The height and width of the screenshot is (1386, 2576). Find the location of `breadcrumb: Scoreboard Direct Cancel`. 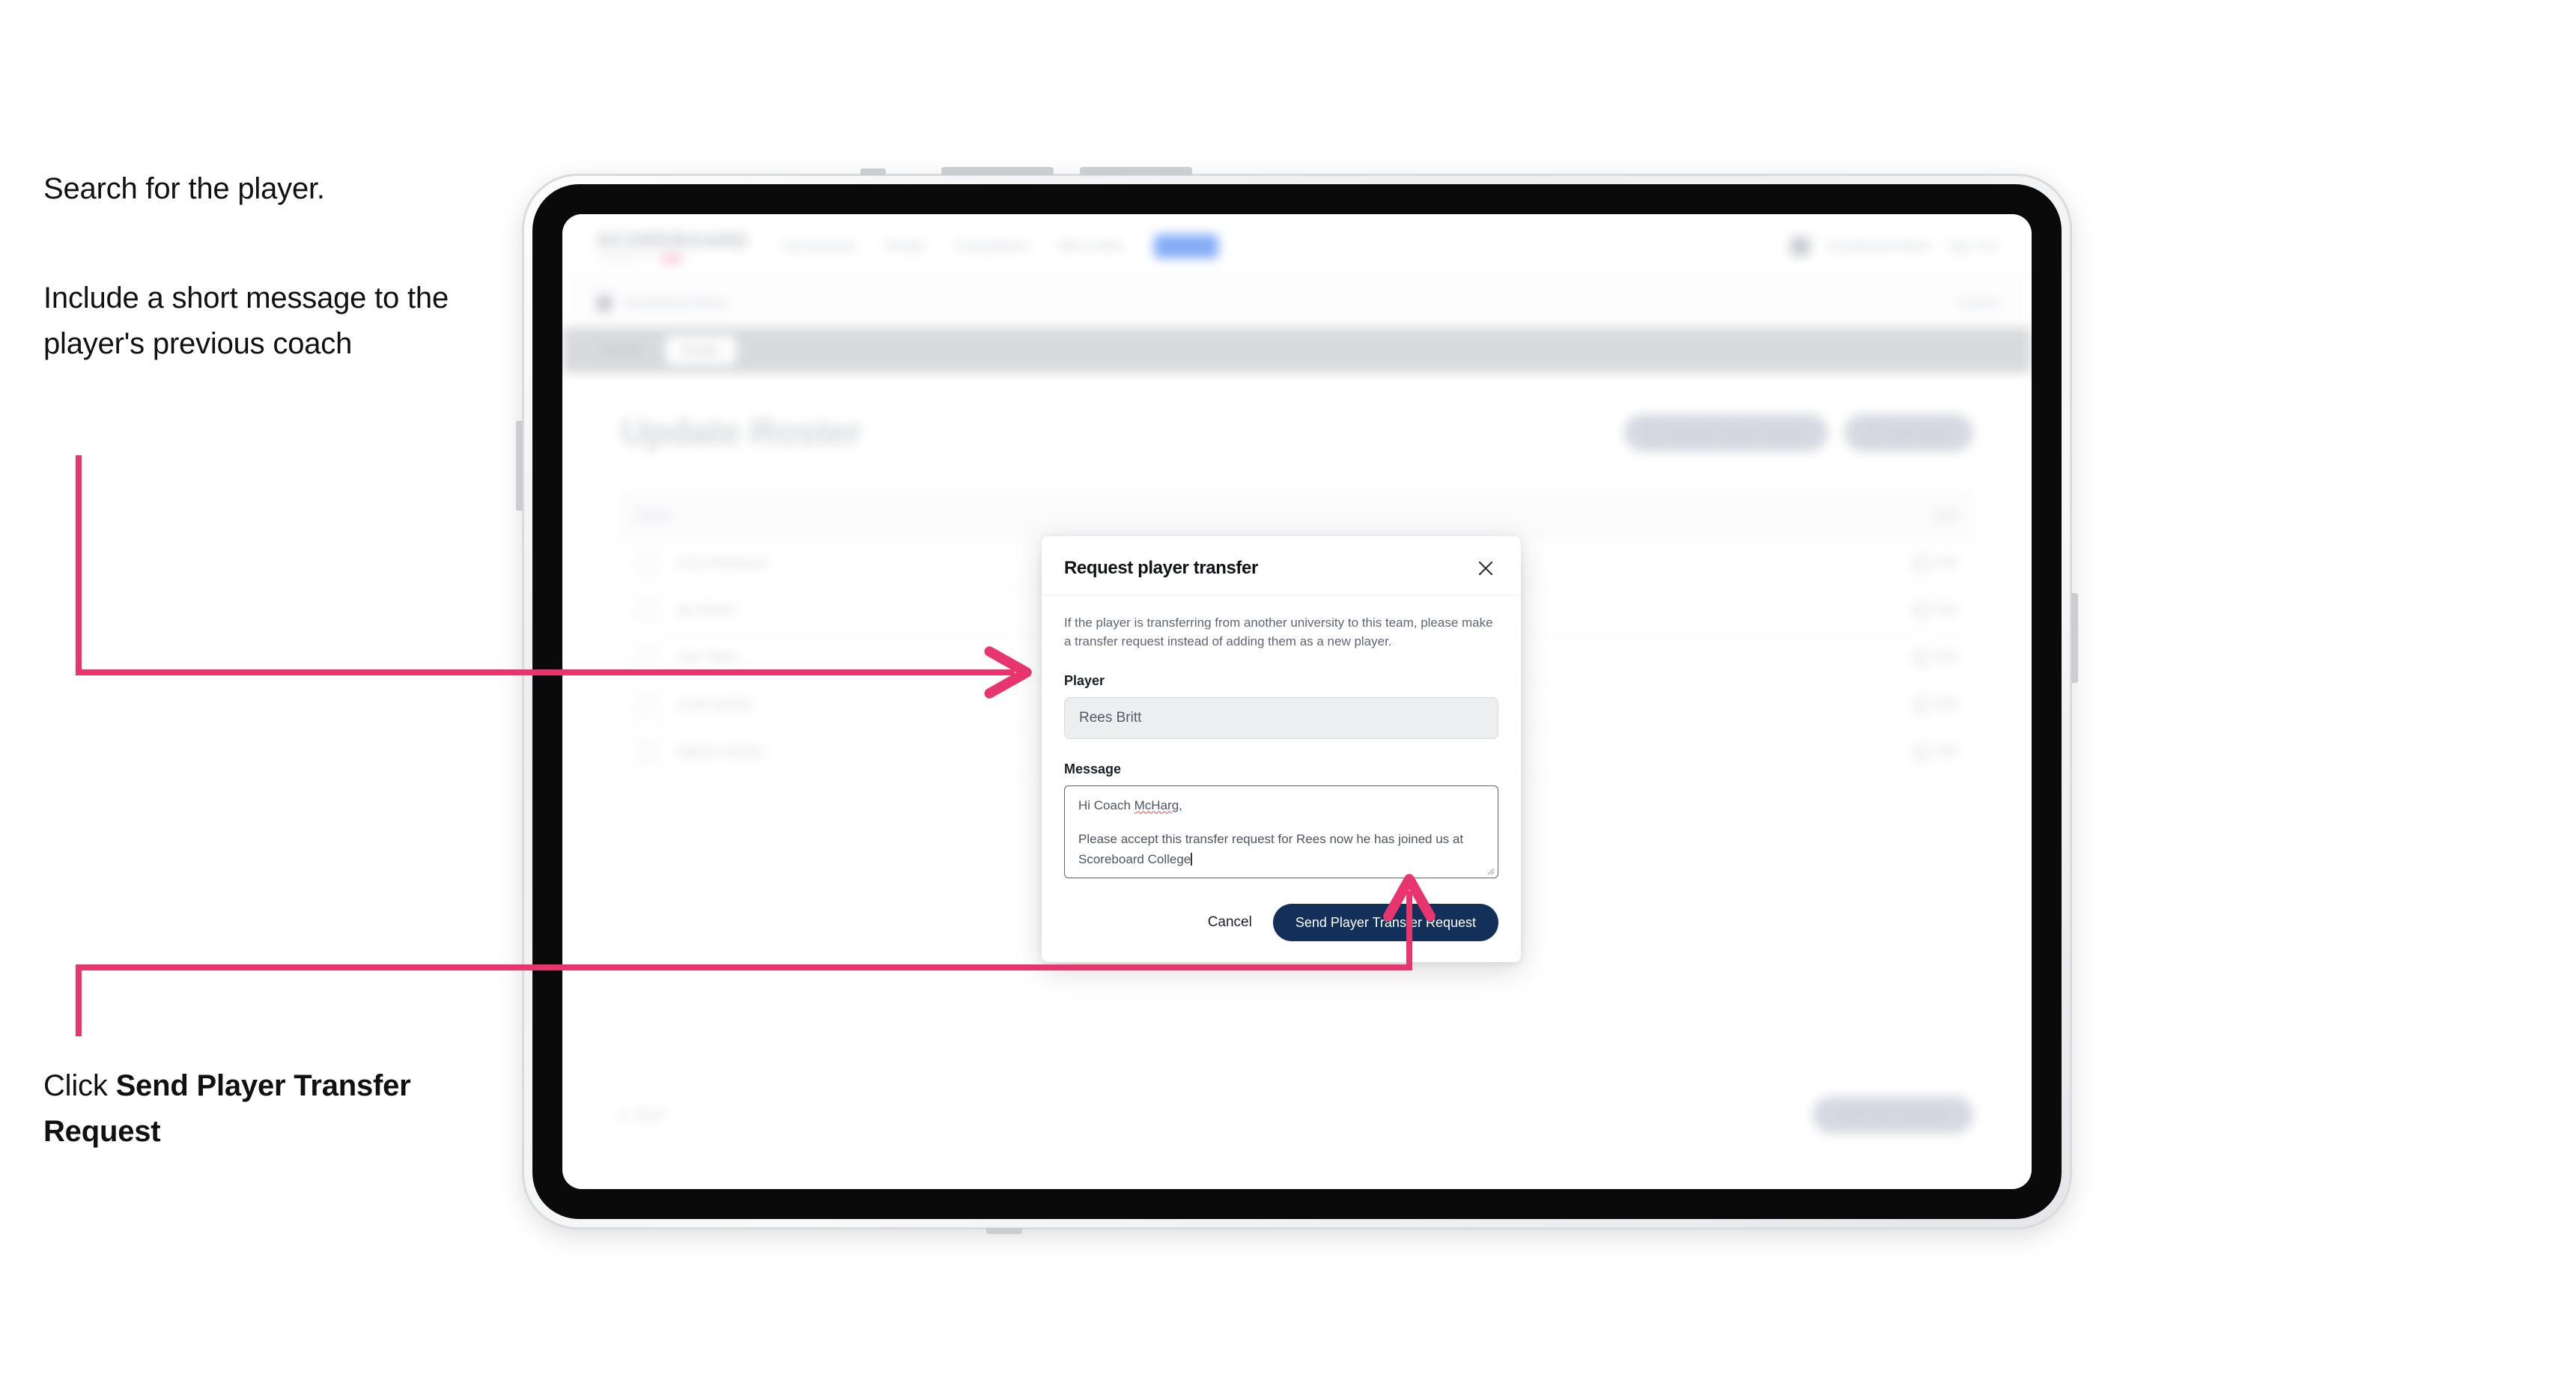

breadcrumb: Scoreboard Direct Cancel is located at coordinates (1297, 303).